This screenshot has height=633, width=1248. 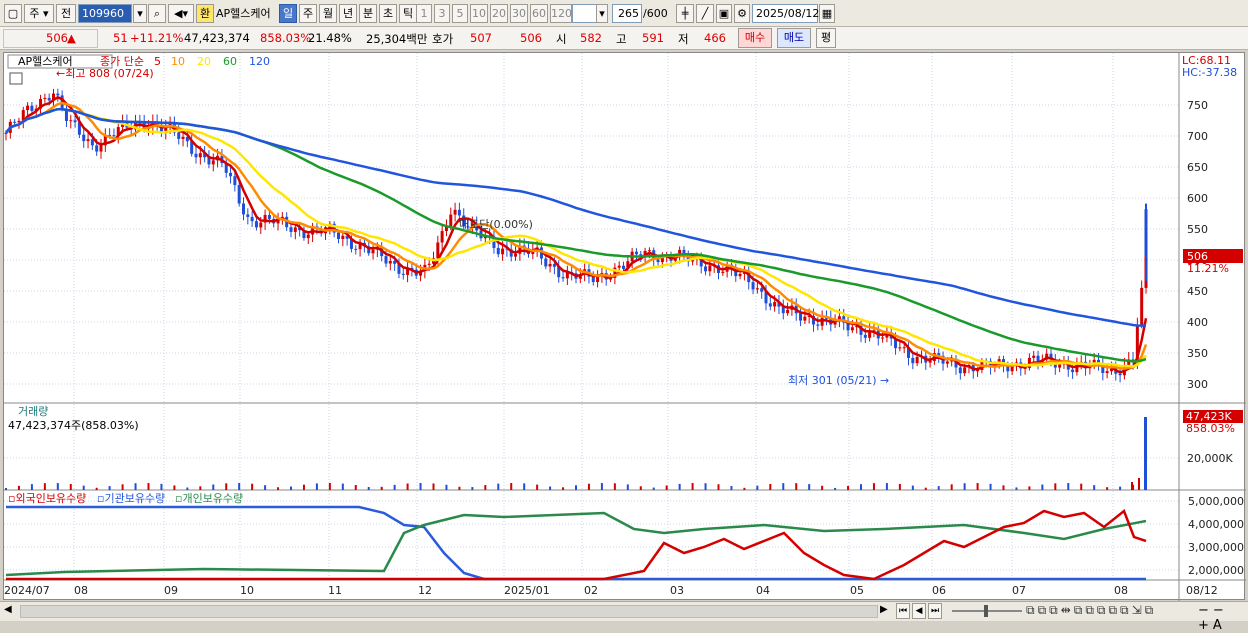 What do you see at coordinates (288, 13) in the screenshot?
I see `period-0-button: 일` at bounding box center [288, 13].